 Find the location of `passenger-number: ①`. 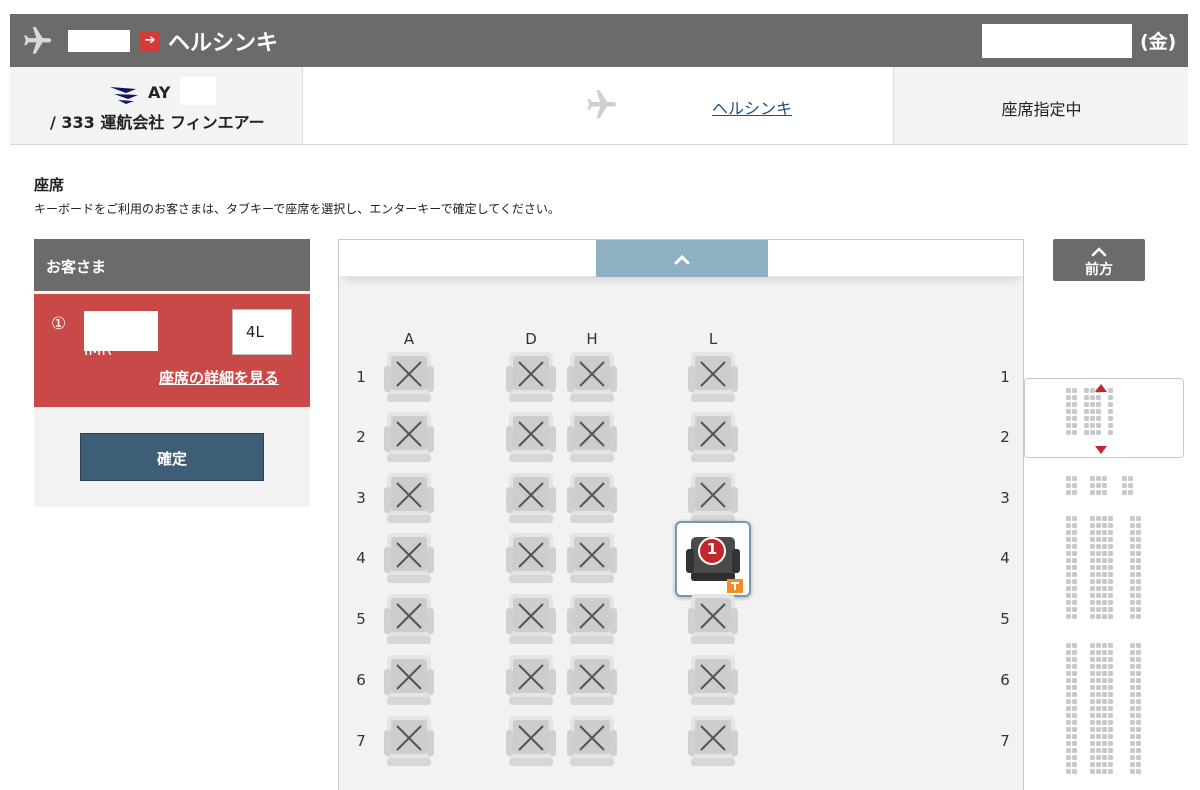

passenger-number: ① is located at coordinates (59, 324).